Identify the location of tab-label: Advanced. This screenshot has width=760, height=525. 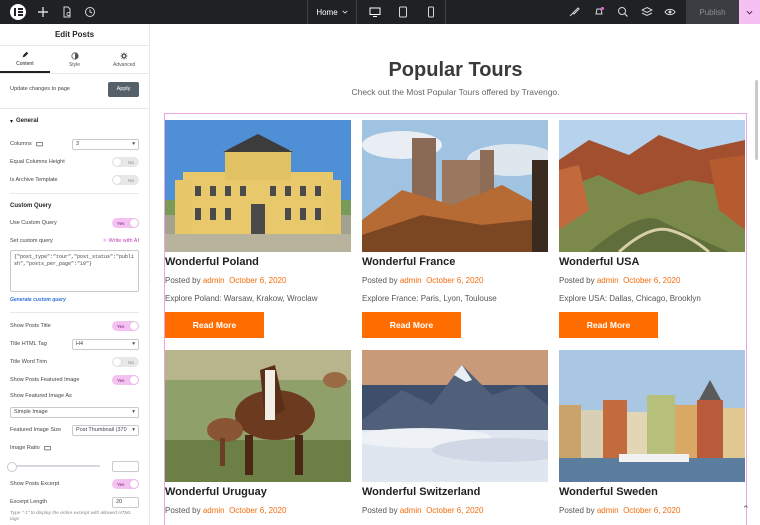
(124, 64).